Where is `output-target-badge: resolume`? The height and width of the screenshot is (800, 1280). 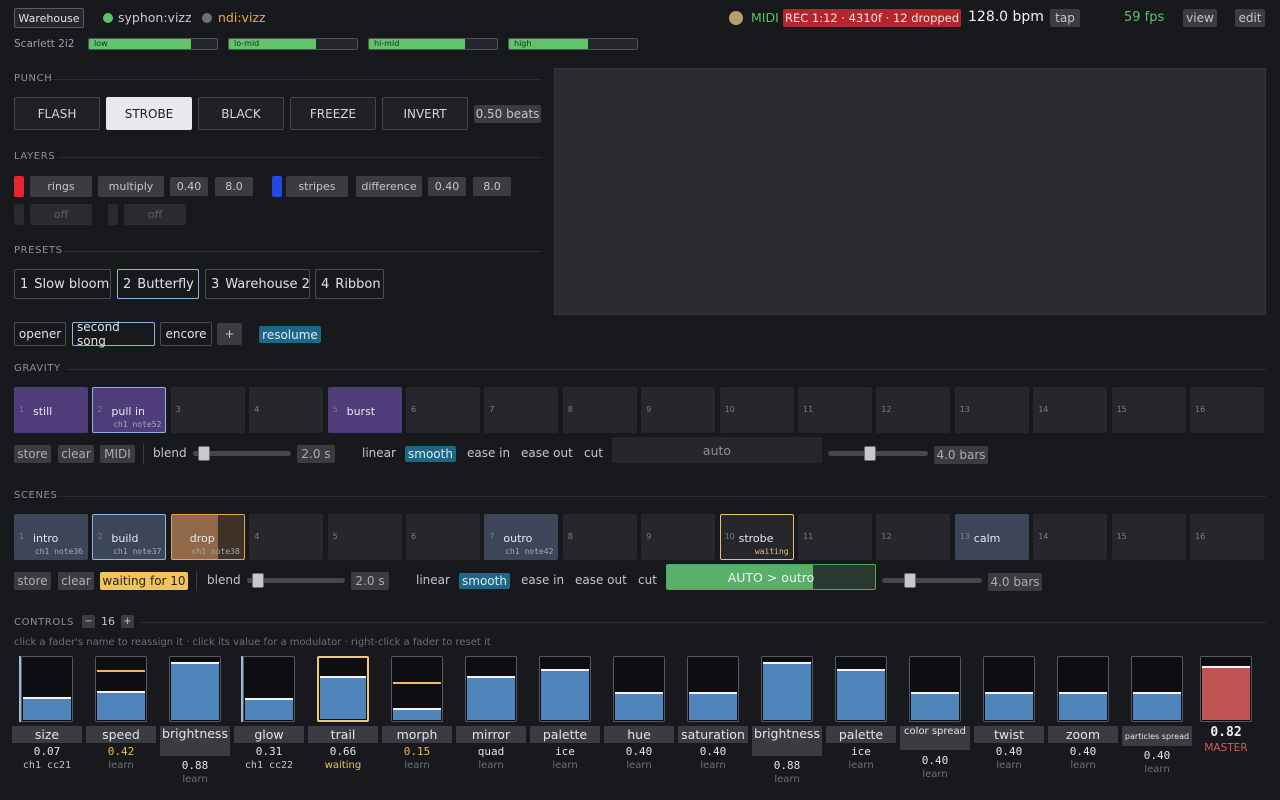 output-target-badge: resolume is located at coordinates (290, 334).